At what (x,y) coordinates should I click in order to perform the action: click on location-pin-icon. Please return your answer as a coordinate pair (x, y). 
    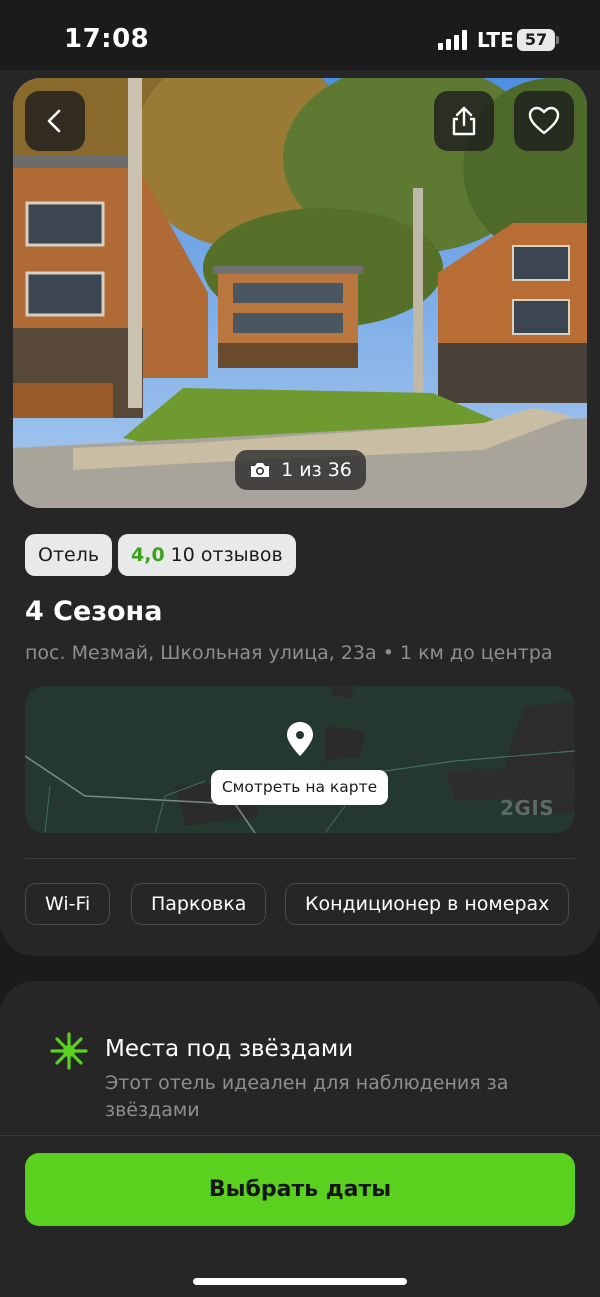
    Looking at the image, I should click on (300, 739).